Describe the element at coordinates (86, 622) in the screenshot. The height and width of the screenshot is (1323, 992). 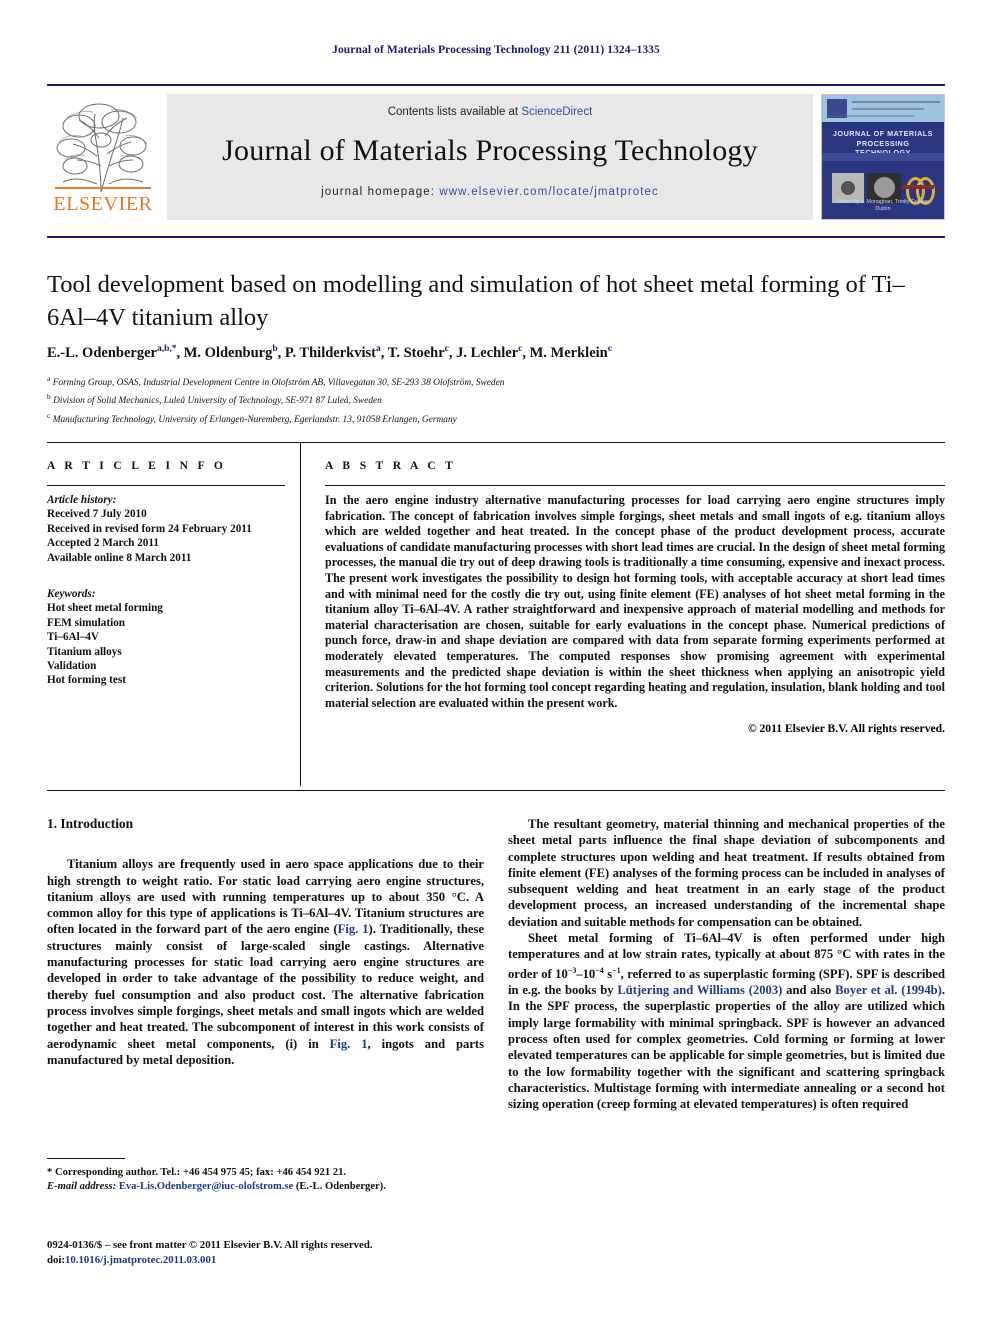
I see `keyword-item: FEM simulation` at that location.